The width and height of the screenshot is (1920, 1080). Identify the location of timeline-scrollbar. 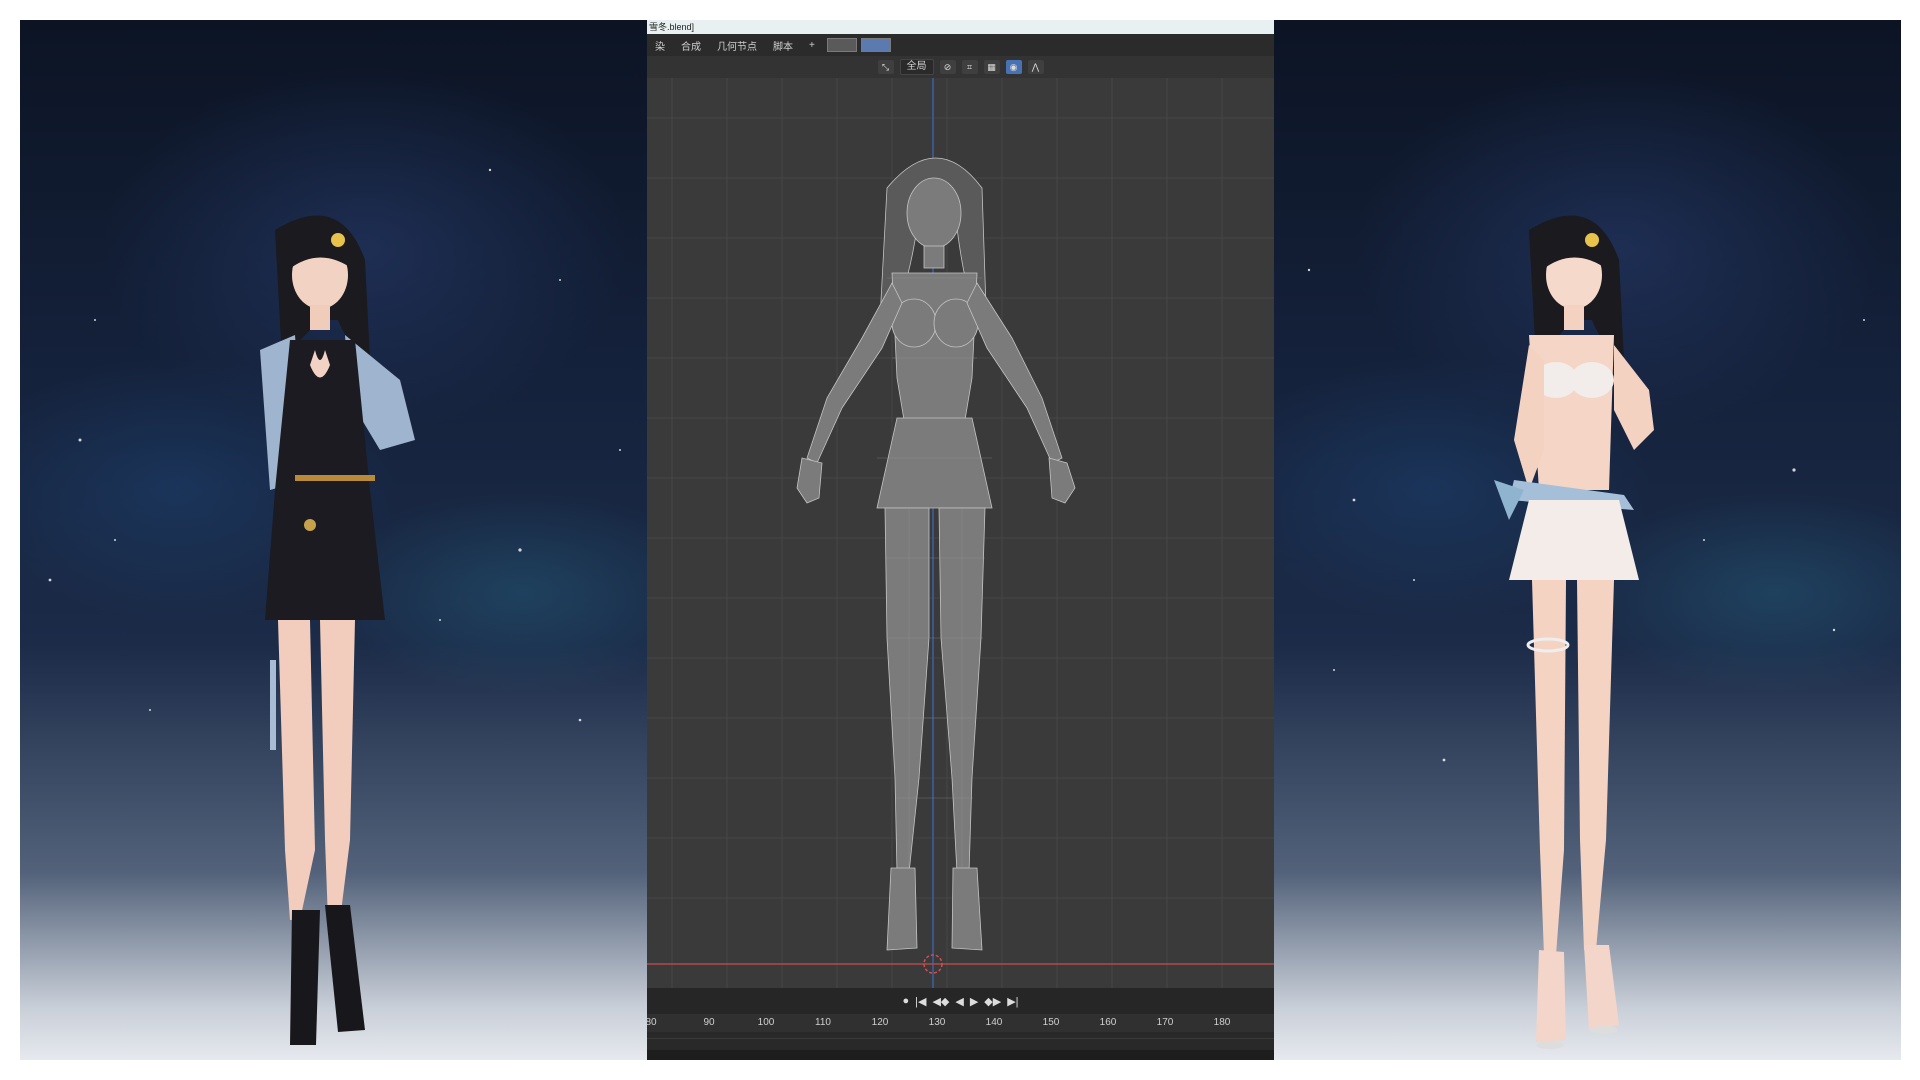
(960, 1055).